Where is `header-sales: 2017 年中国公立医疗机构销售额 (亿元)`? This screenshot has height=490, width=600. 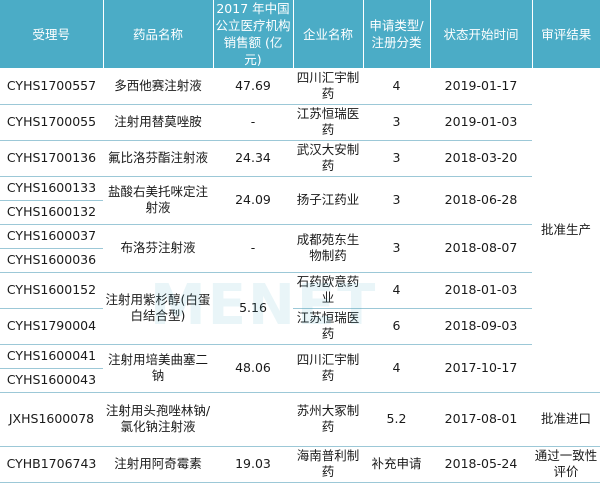 header-sales: 2017 年中国公立医疗机构销售额 (亿元) is located at coordinates (253, 34).